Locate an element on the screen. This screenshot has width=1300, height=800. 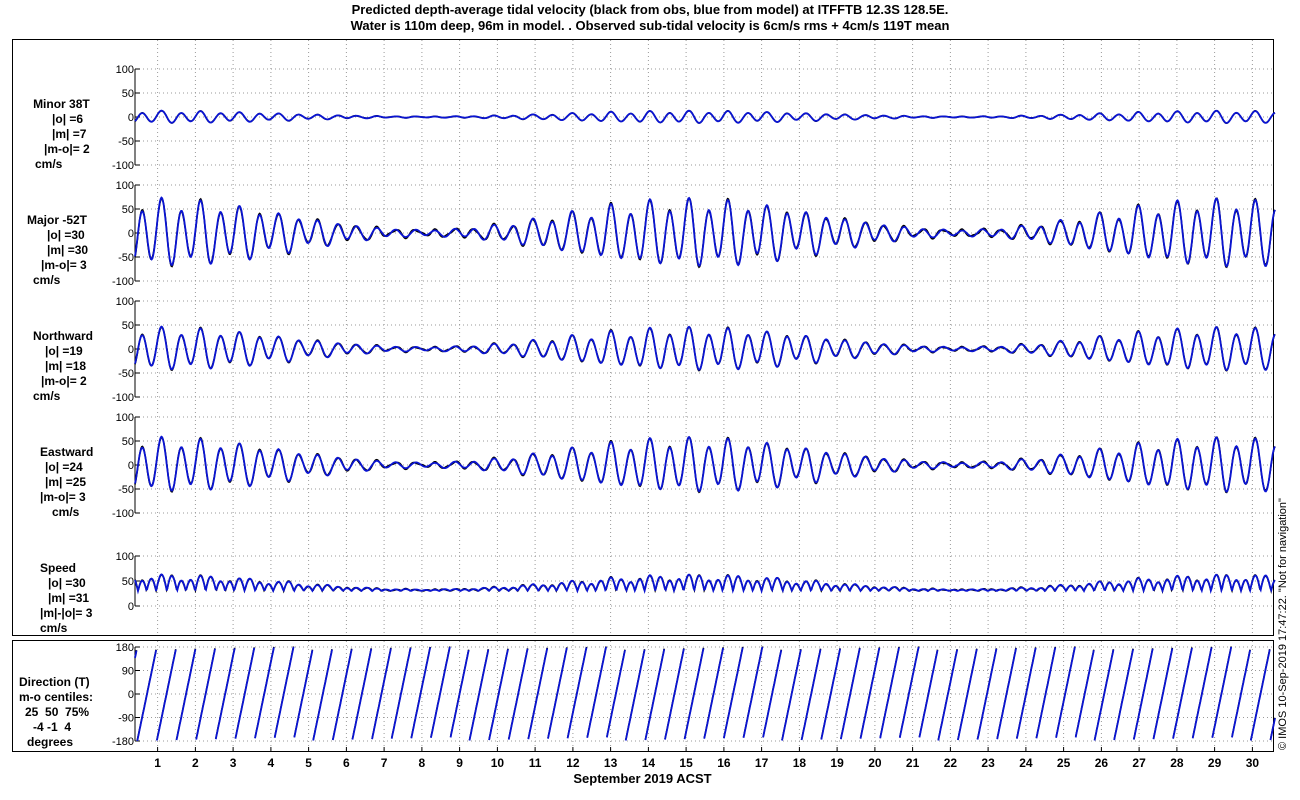
direction-ytick-label: 180 is located at coordinates (125, 648).